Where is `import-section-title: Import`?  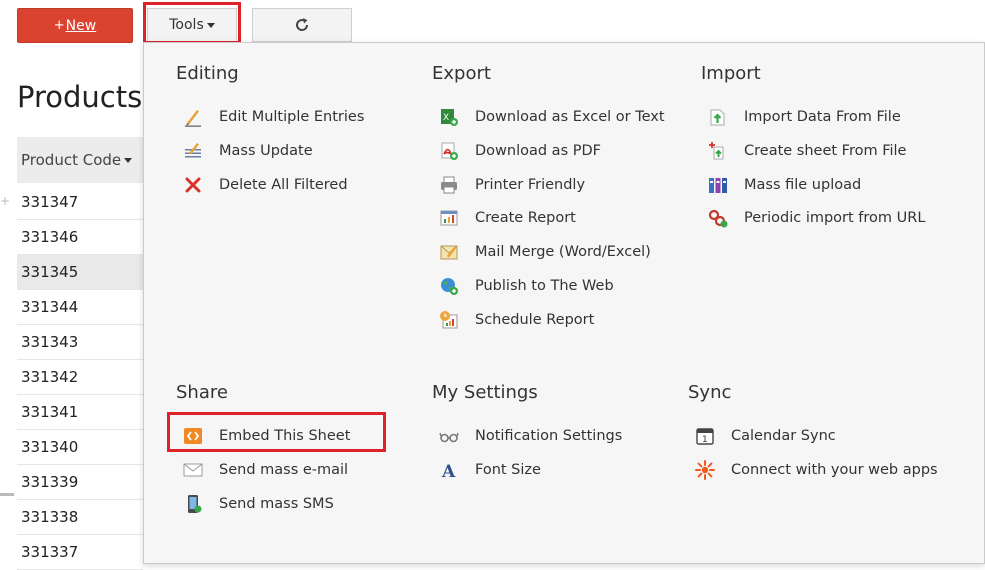 import-section-title: Import is located at coordinates (731, 73).